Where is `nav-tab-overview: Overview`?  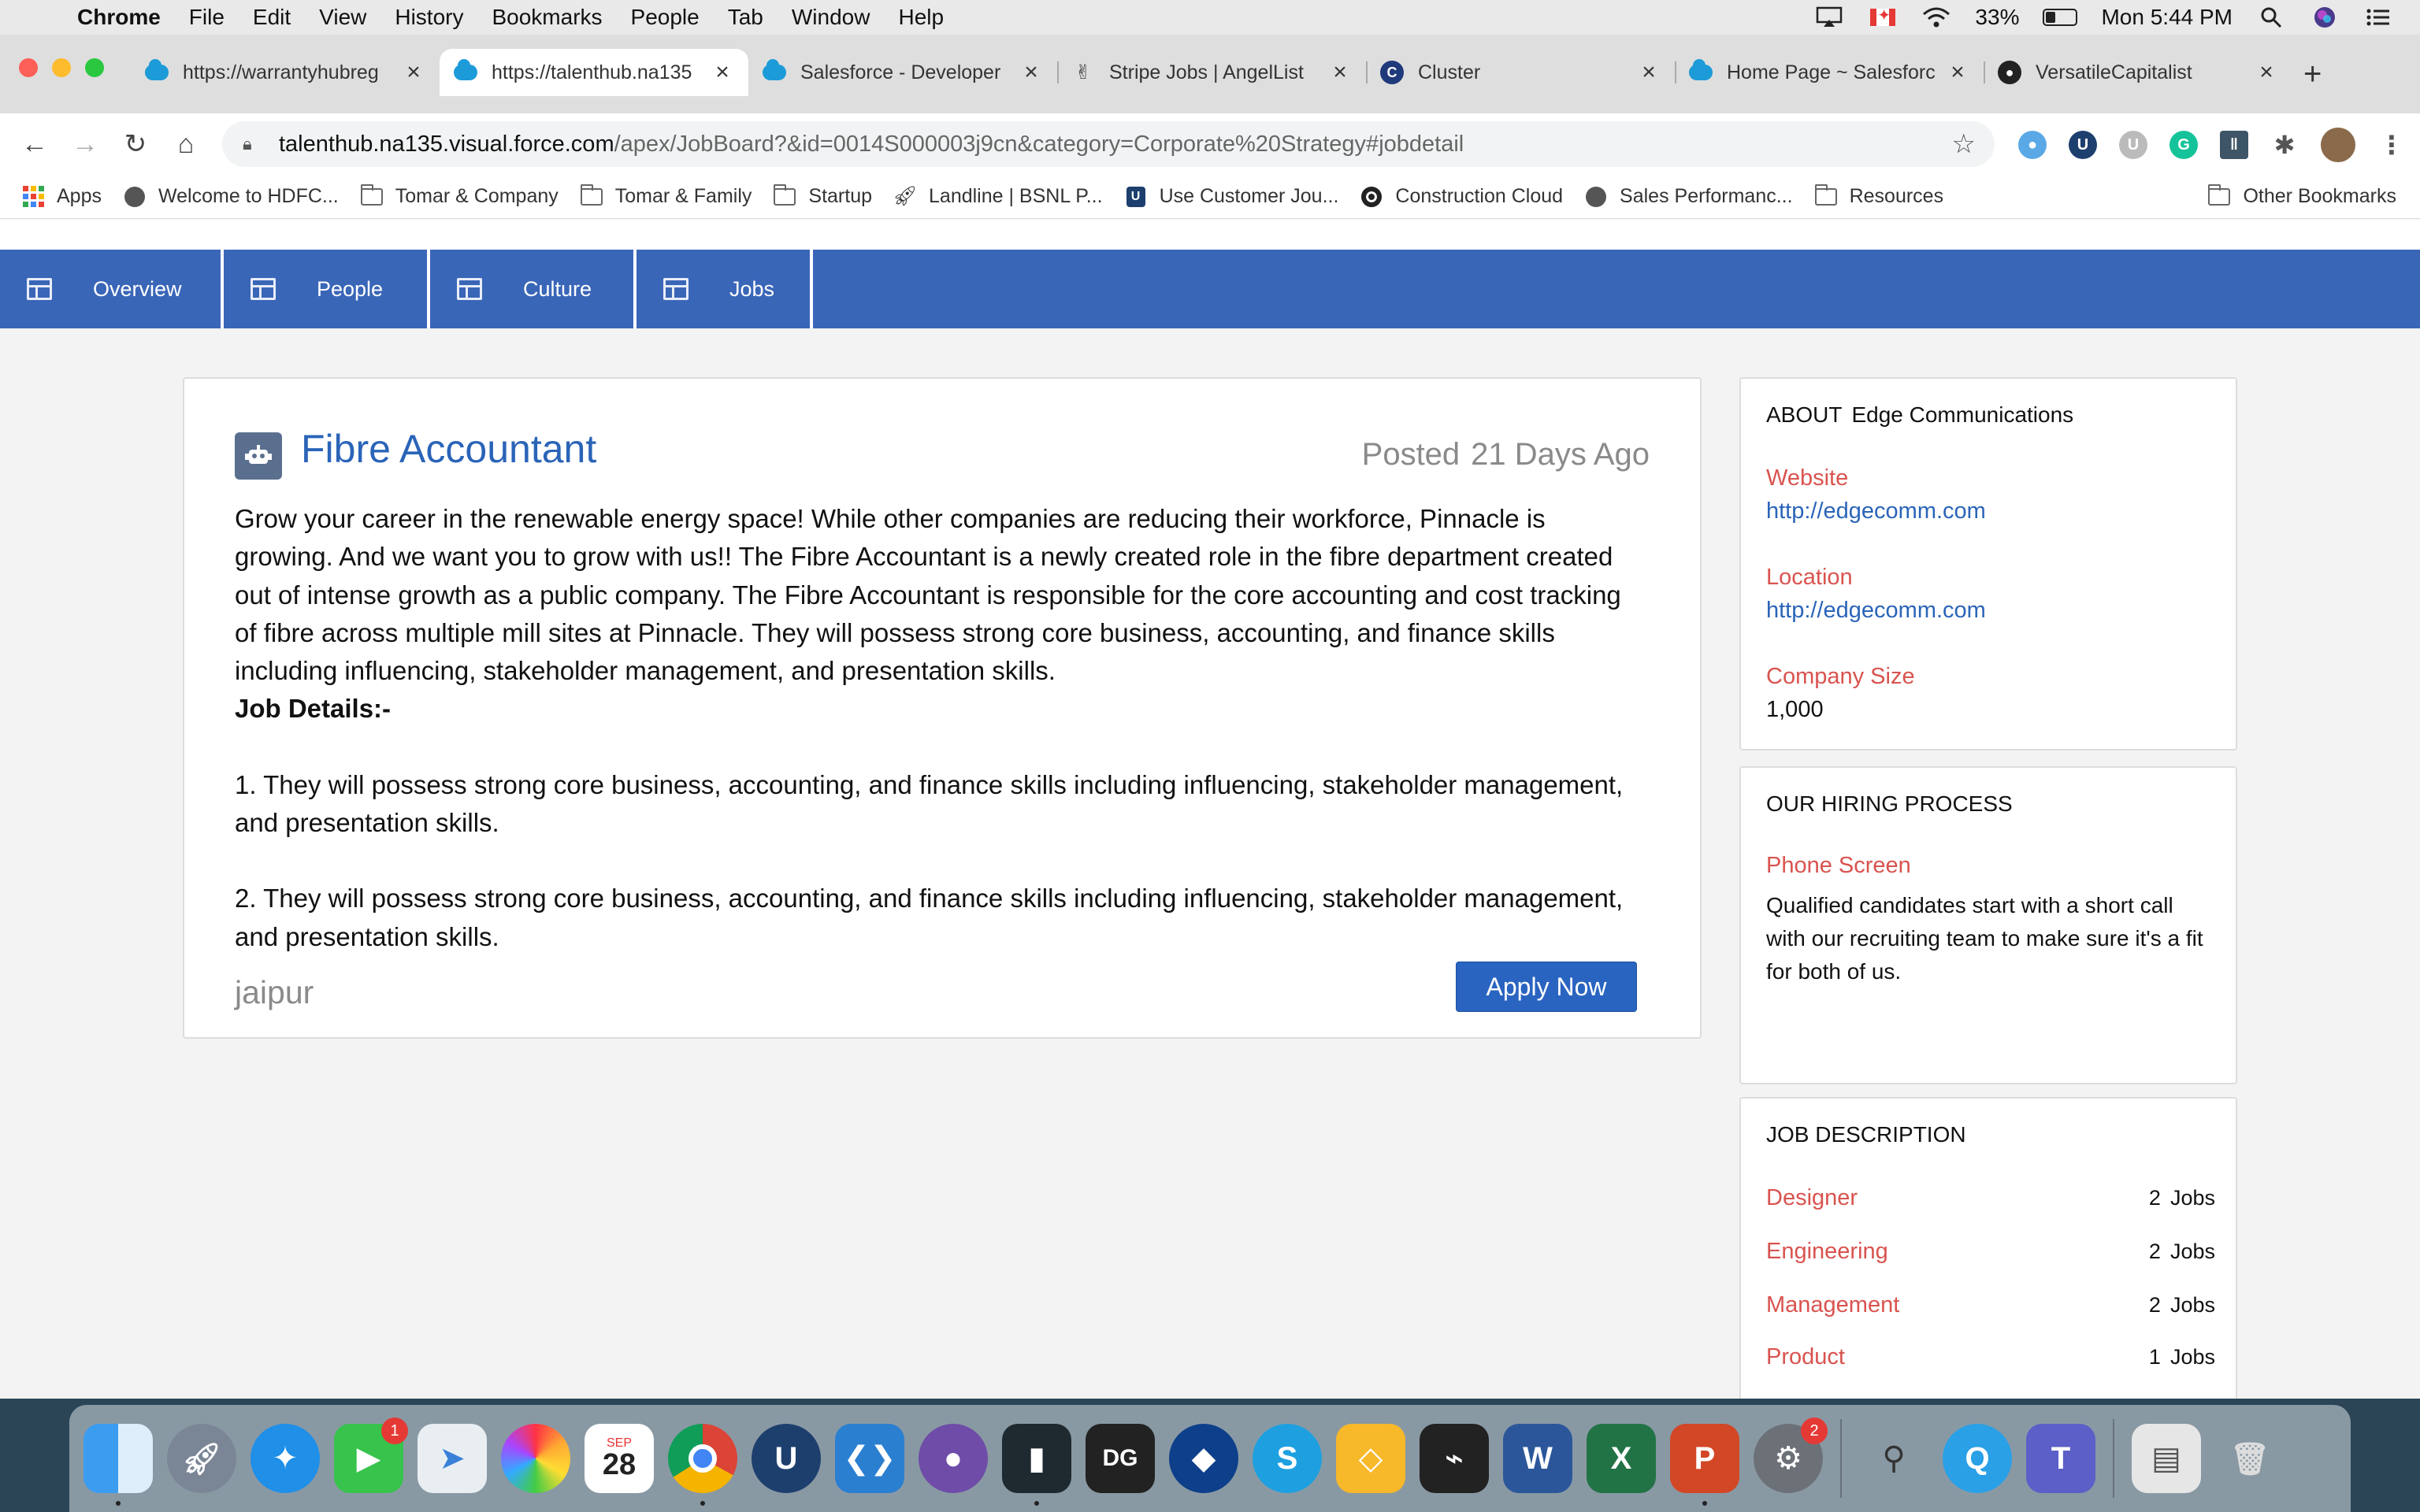 nav-tab-overview: Overview is located at coordinates (112, 289).